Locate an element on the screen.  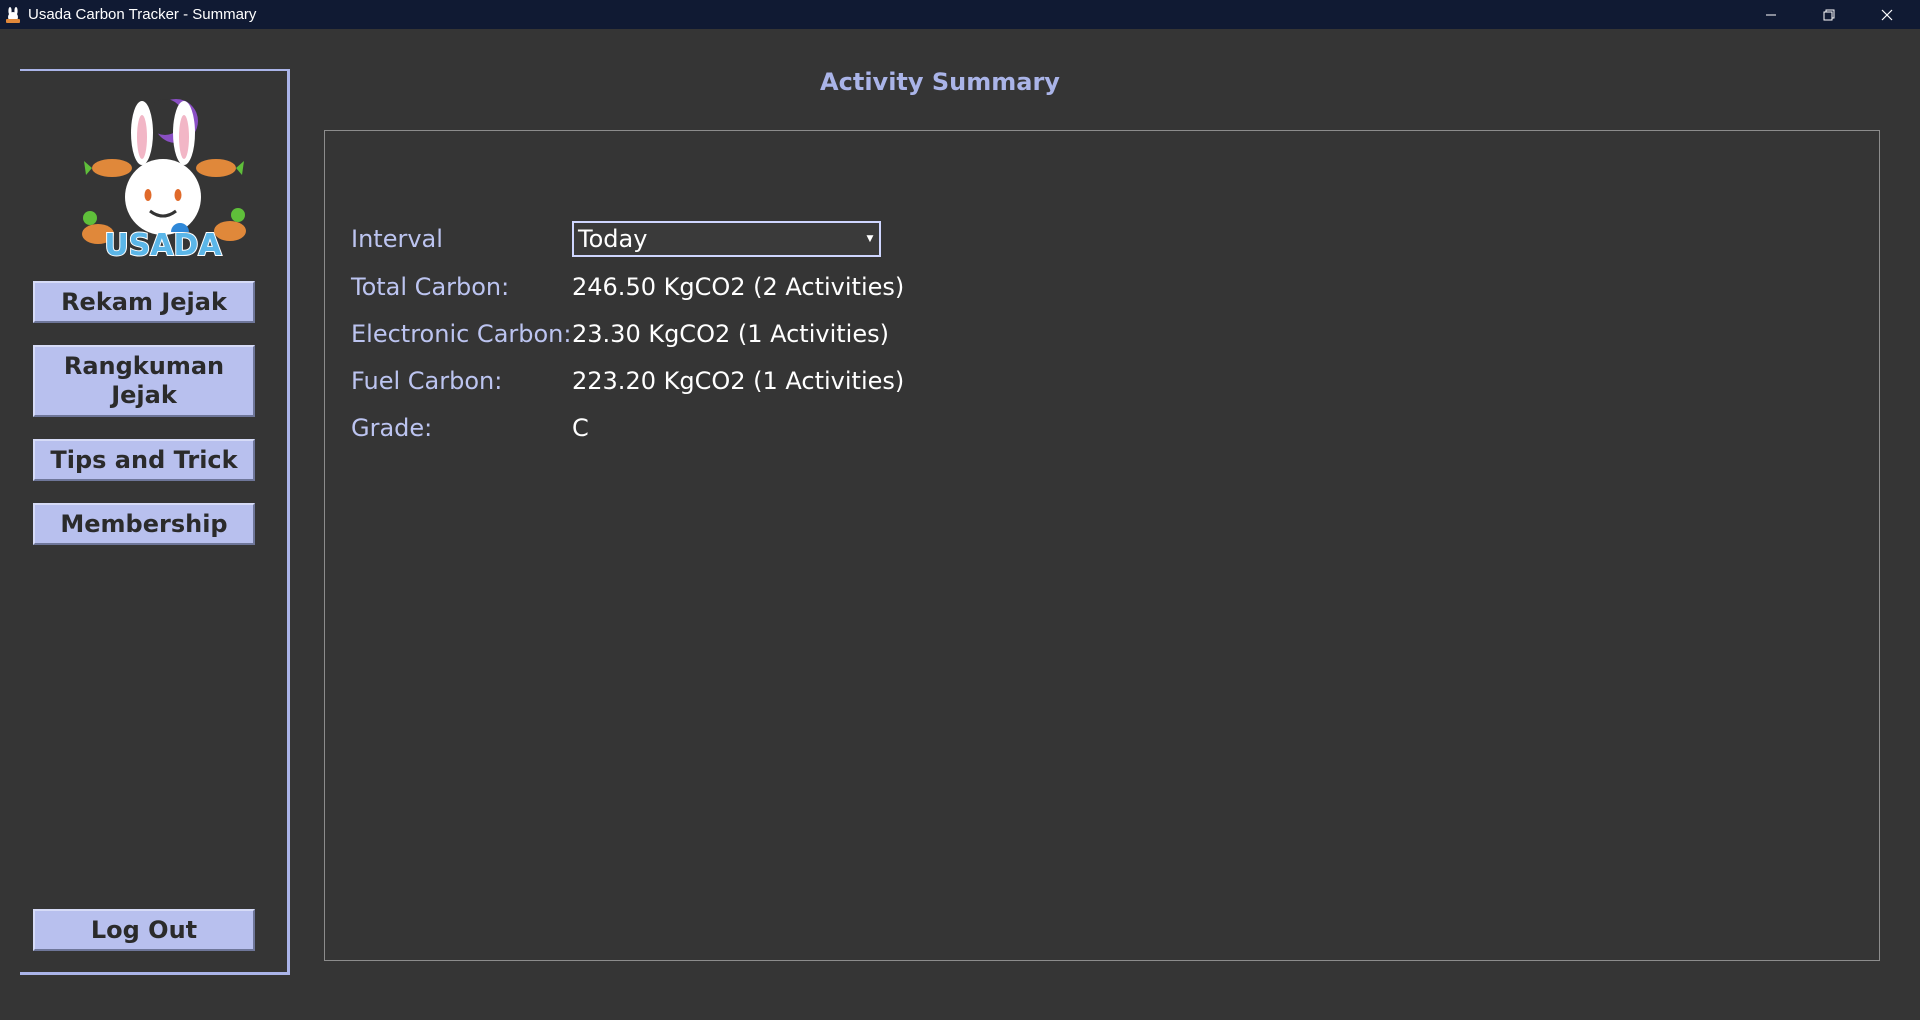
usada-logo: USADA is located at coordinates (168, 177).